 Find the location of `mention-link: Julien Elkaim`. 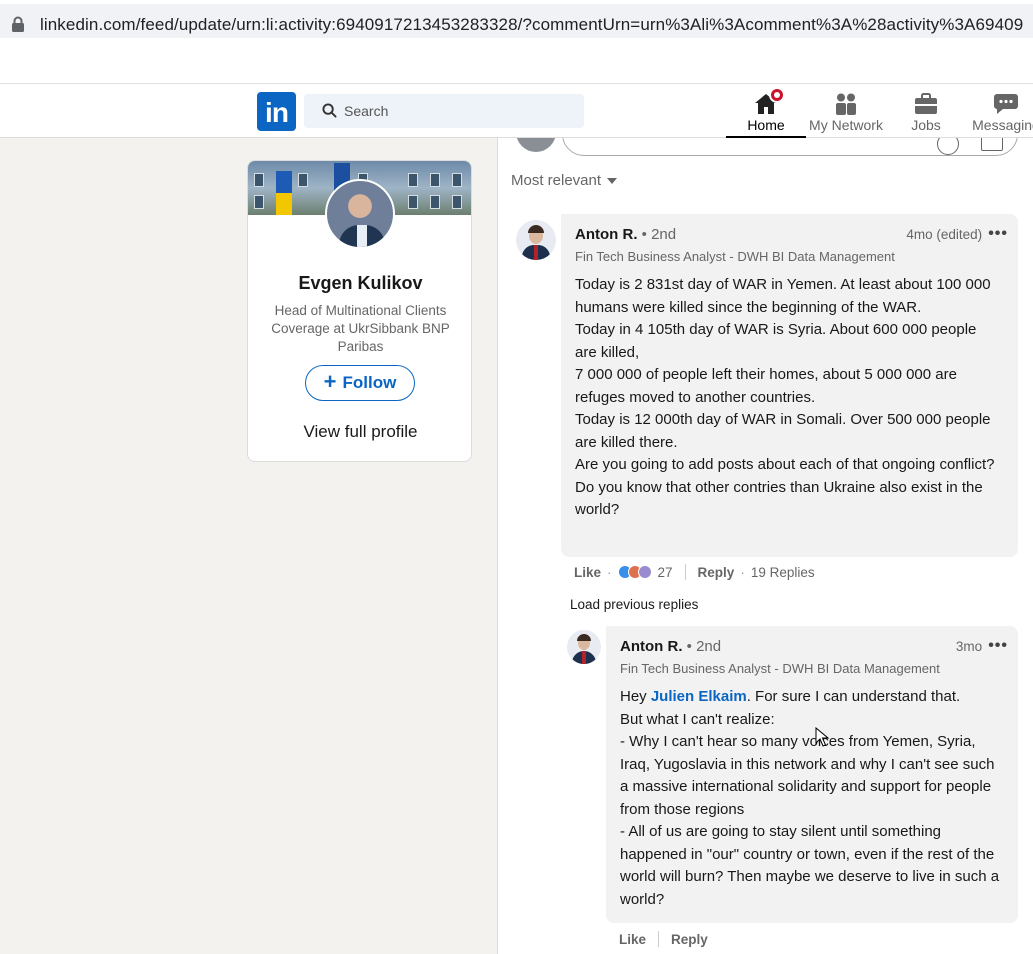

mention-link: Julien Elkaim is located at coordinates (699, 696).